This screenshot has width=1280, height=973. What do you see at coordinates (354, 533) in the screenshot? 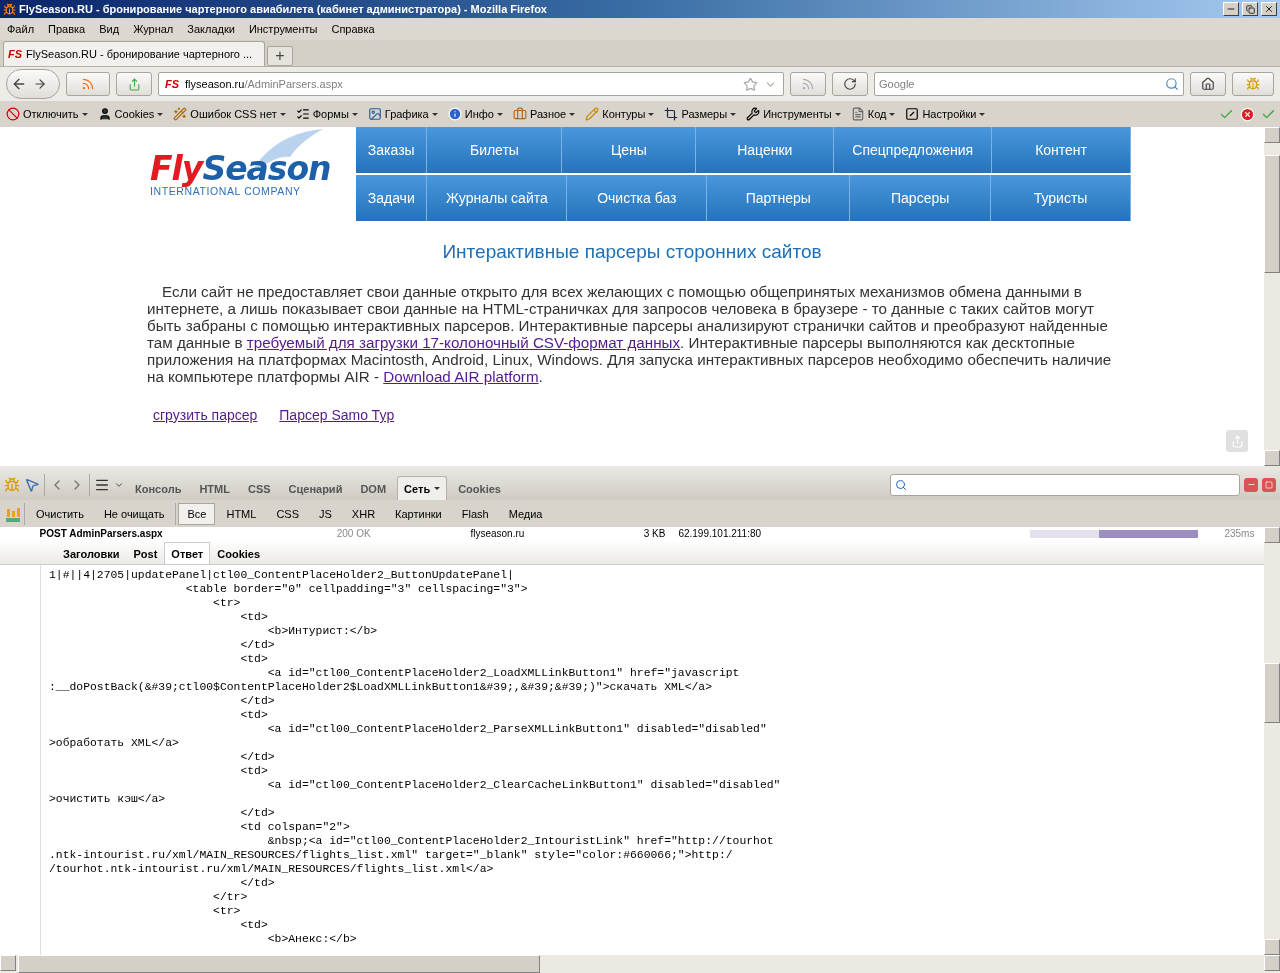
I see `request-status: 200 OK` at bounding box center [354, 533].